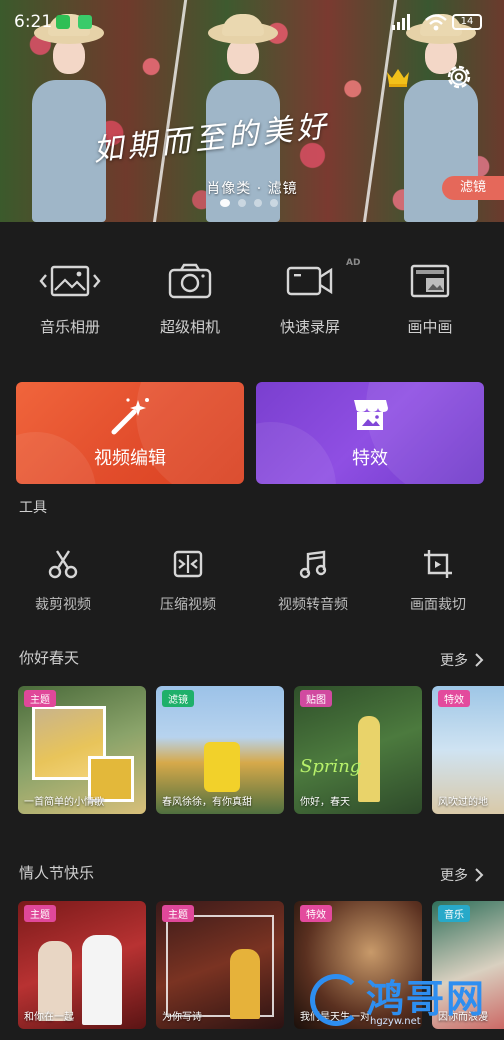 This screenshot has height=1040, width=504. I want to click on template-card: 滤镜 春风徐徐，有你真甜, so click(220, 750).